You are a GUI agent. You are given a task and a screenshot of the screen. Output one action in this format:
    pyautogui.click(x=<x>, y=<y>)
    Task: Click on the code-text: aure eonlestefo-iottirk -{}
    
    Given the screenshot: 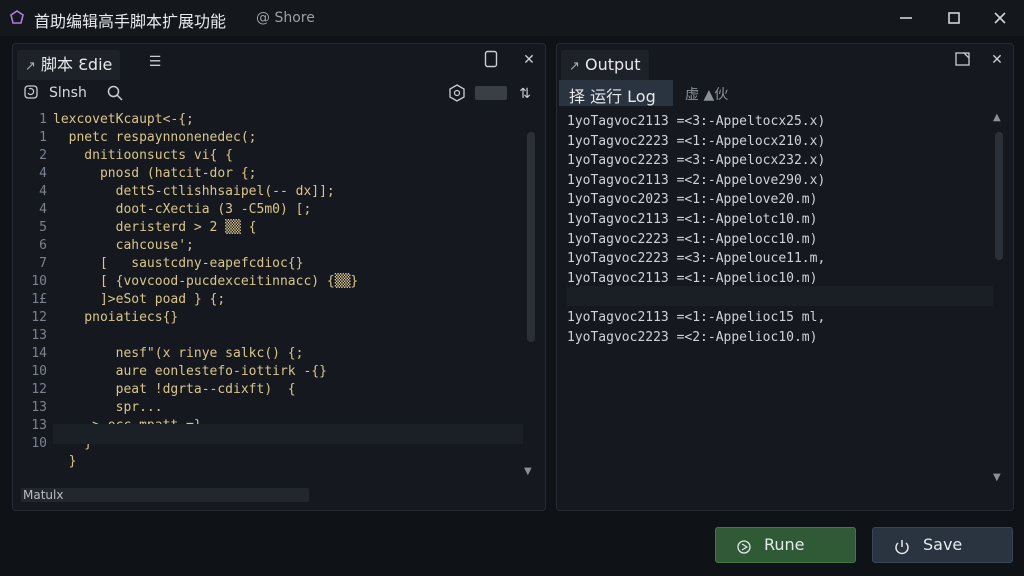 What is the action you would take?
    pyautogui.click(x=190, y=371)
    